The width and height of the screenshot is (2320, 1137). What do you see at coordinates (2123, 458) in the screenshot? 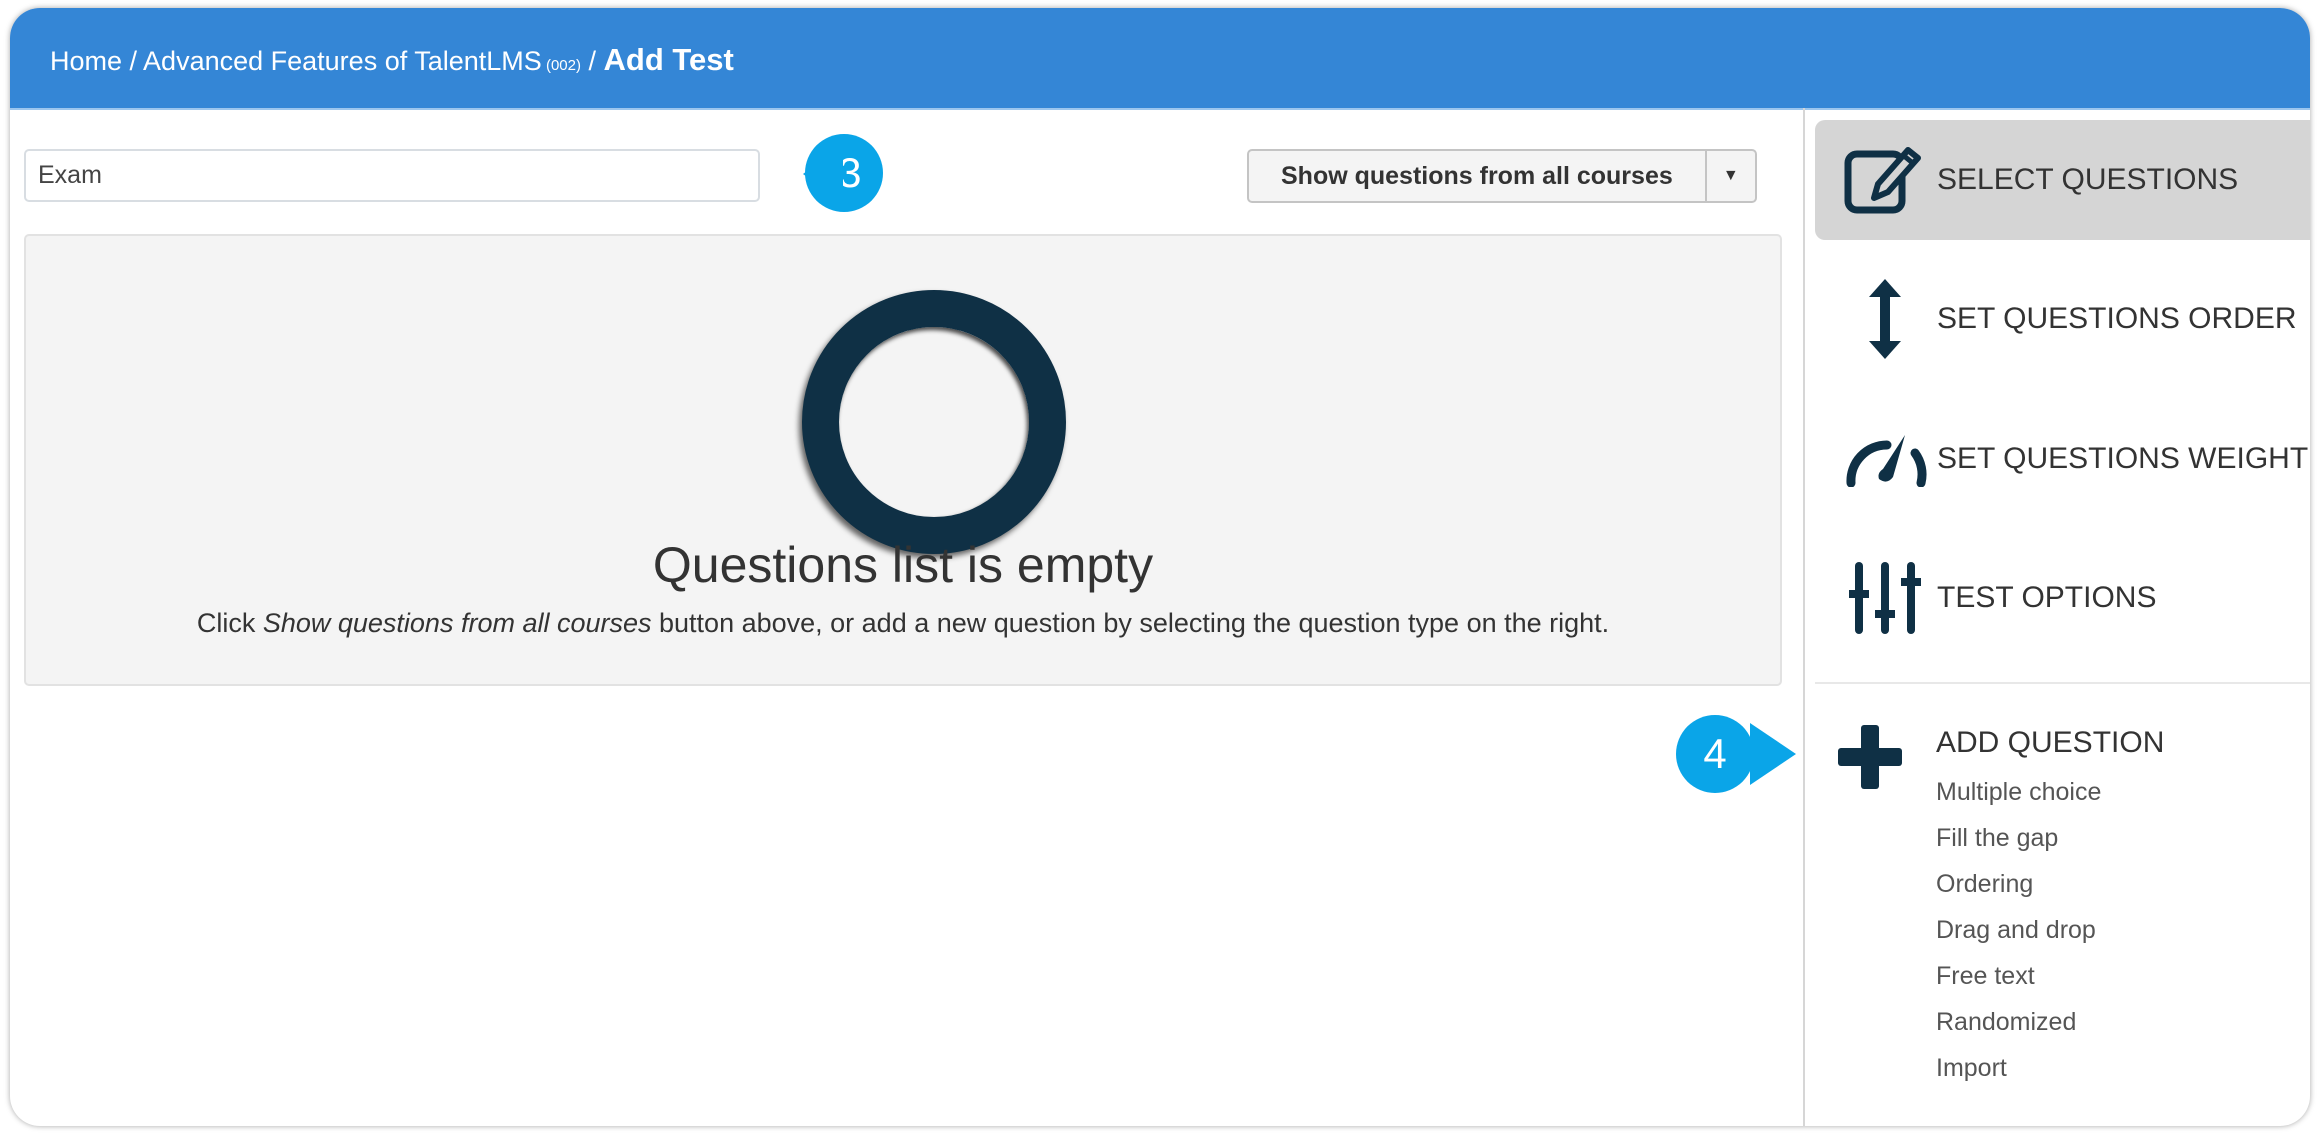
I see `sidebar-item-label: SET QUESTIONS WEIGHT` at bounding box center [2123, 458].